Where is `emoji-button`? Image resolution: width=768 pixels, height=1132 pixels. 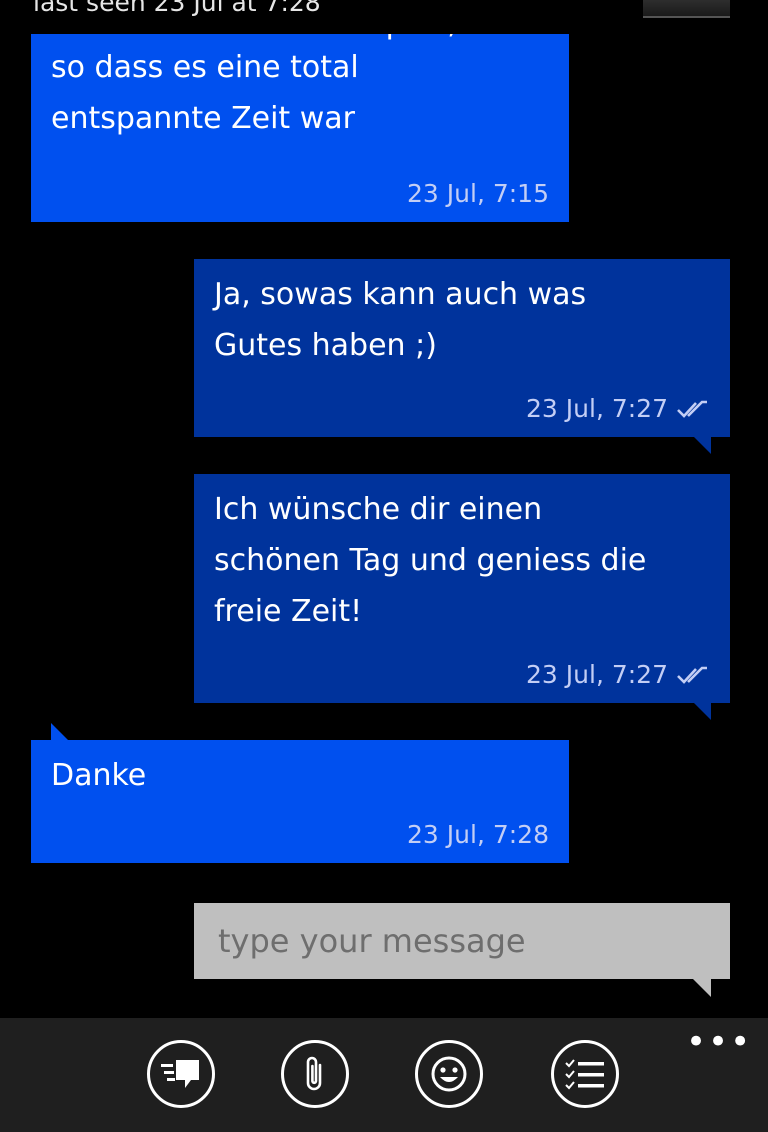
emoji-button is located at coordinates (449, 1074).